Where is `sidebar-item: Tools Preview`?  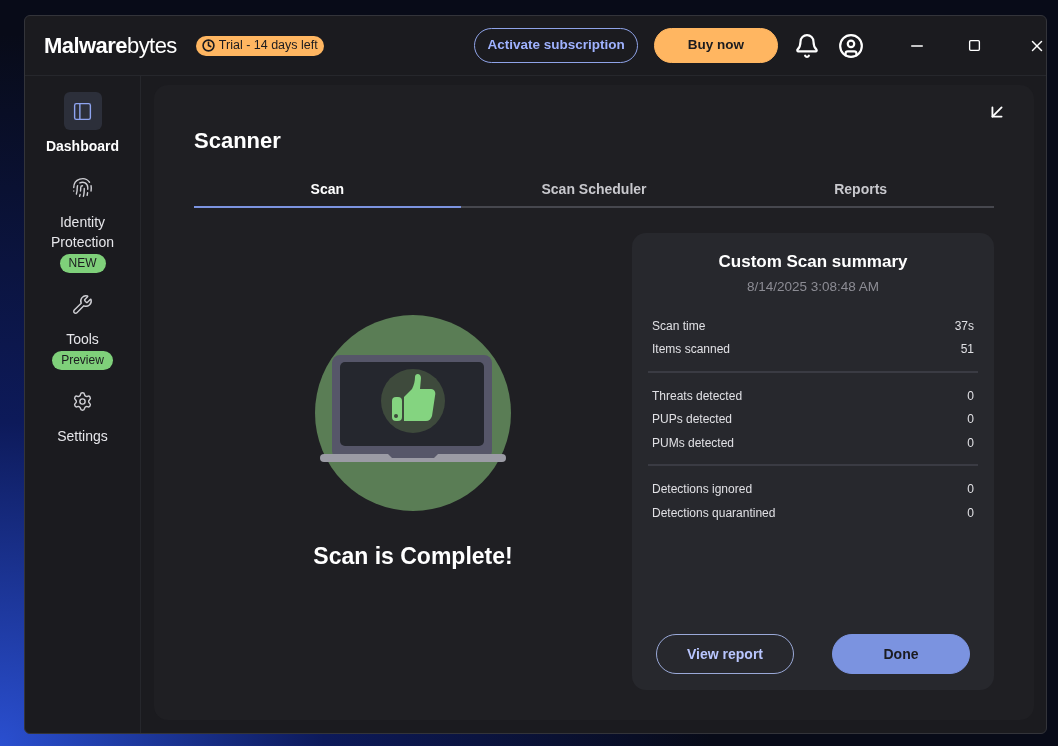
sidebar-item: Tools Preview is located at coordinates (82, 327).